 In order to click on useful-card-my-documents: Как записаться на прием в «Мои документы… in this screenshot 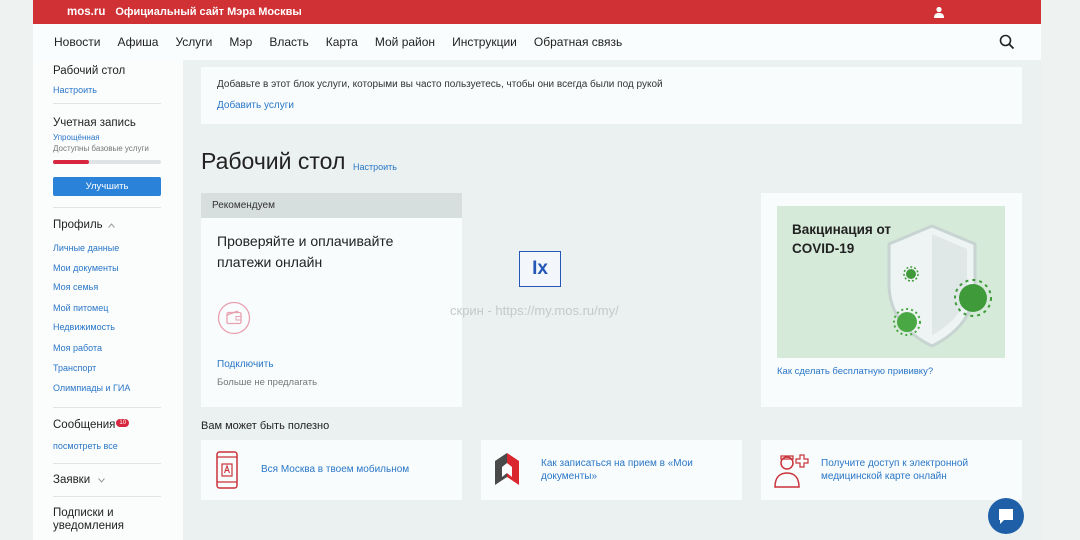, I will do `click(611, 470)`.